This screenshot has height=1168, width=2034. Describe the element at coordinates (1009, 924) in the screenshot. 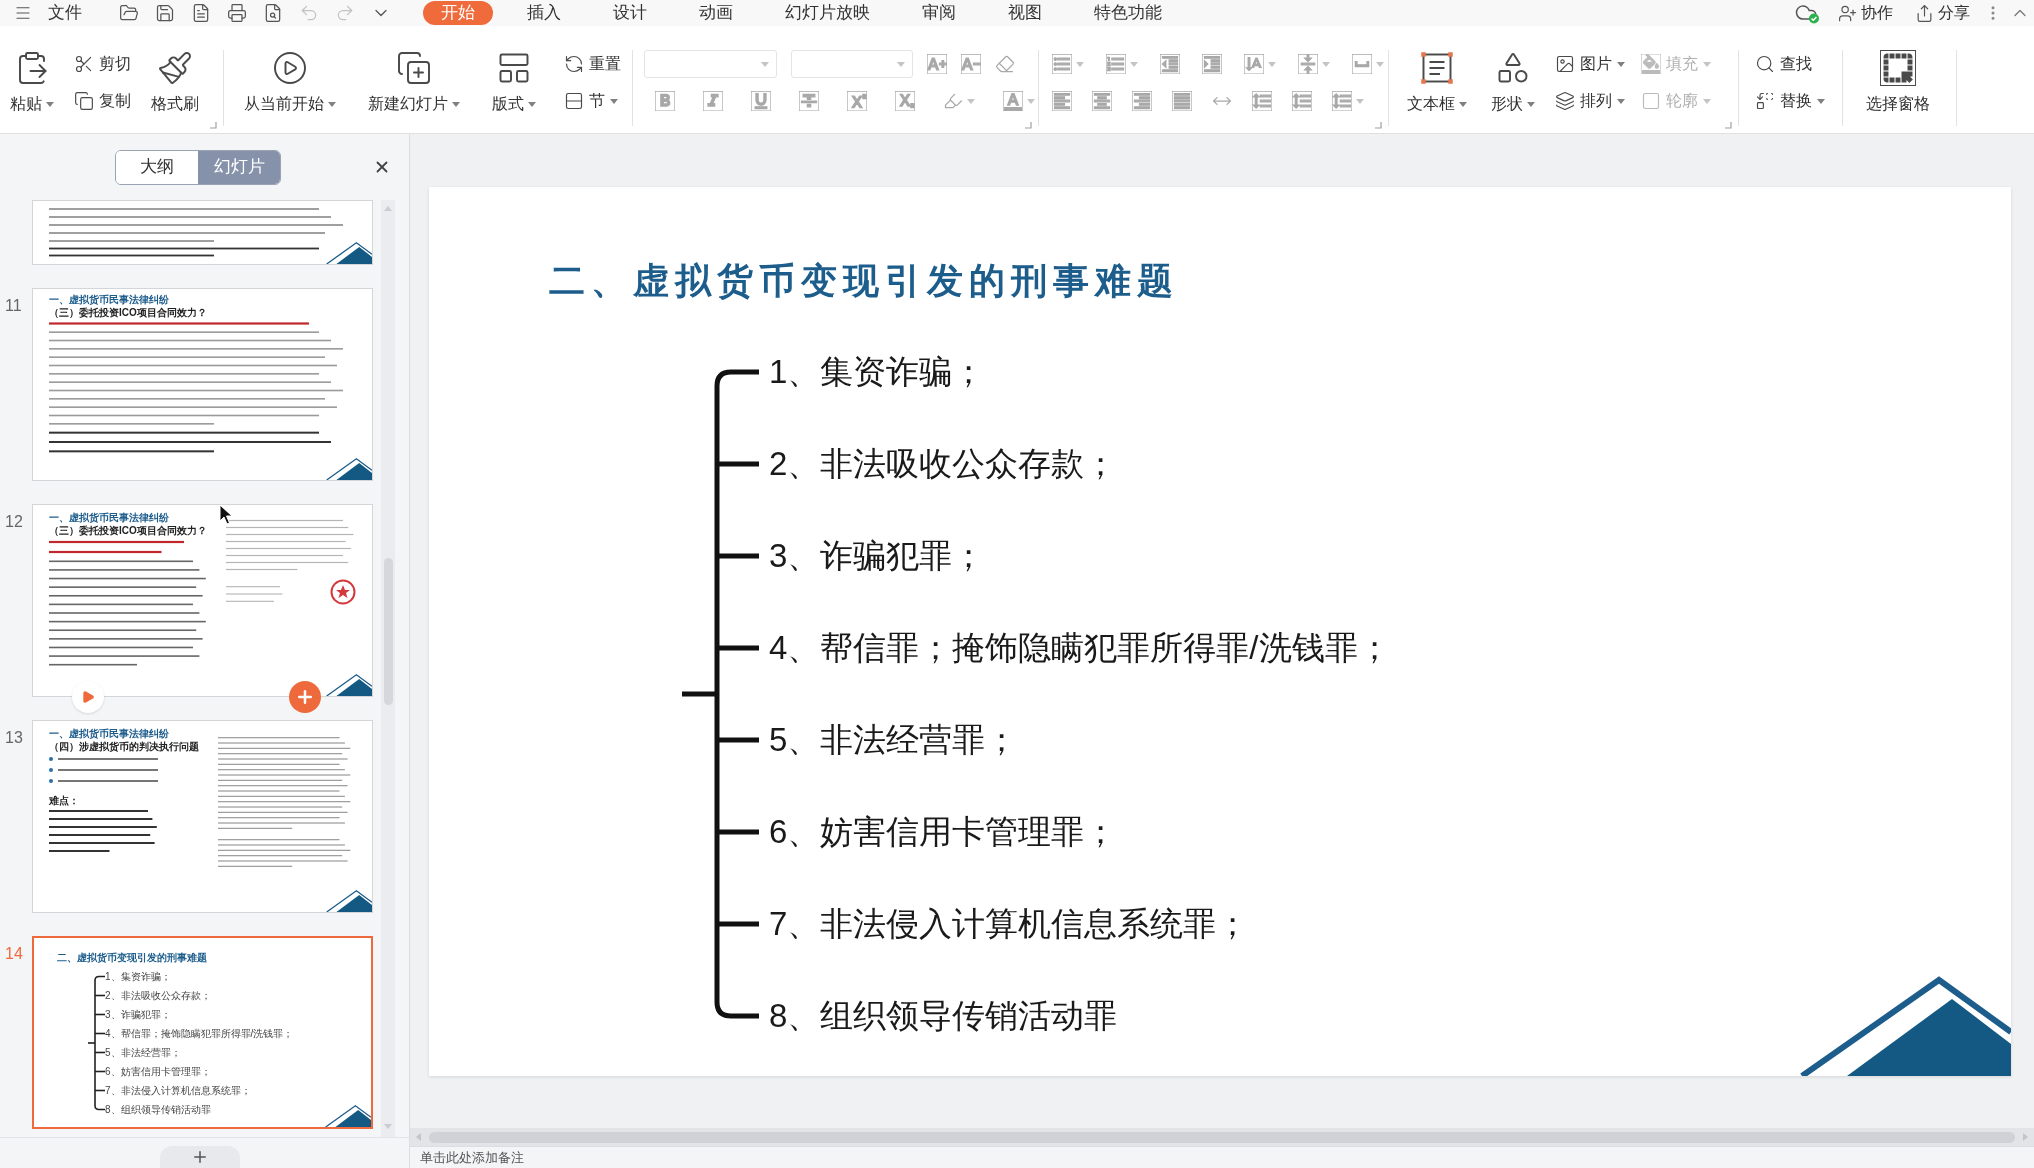

I see `list-item: 7、非法侵入计算机信息系统罪；` at that location.